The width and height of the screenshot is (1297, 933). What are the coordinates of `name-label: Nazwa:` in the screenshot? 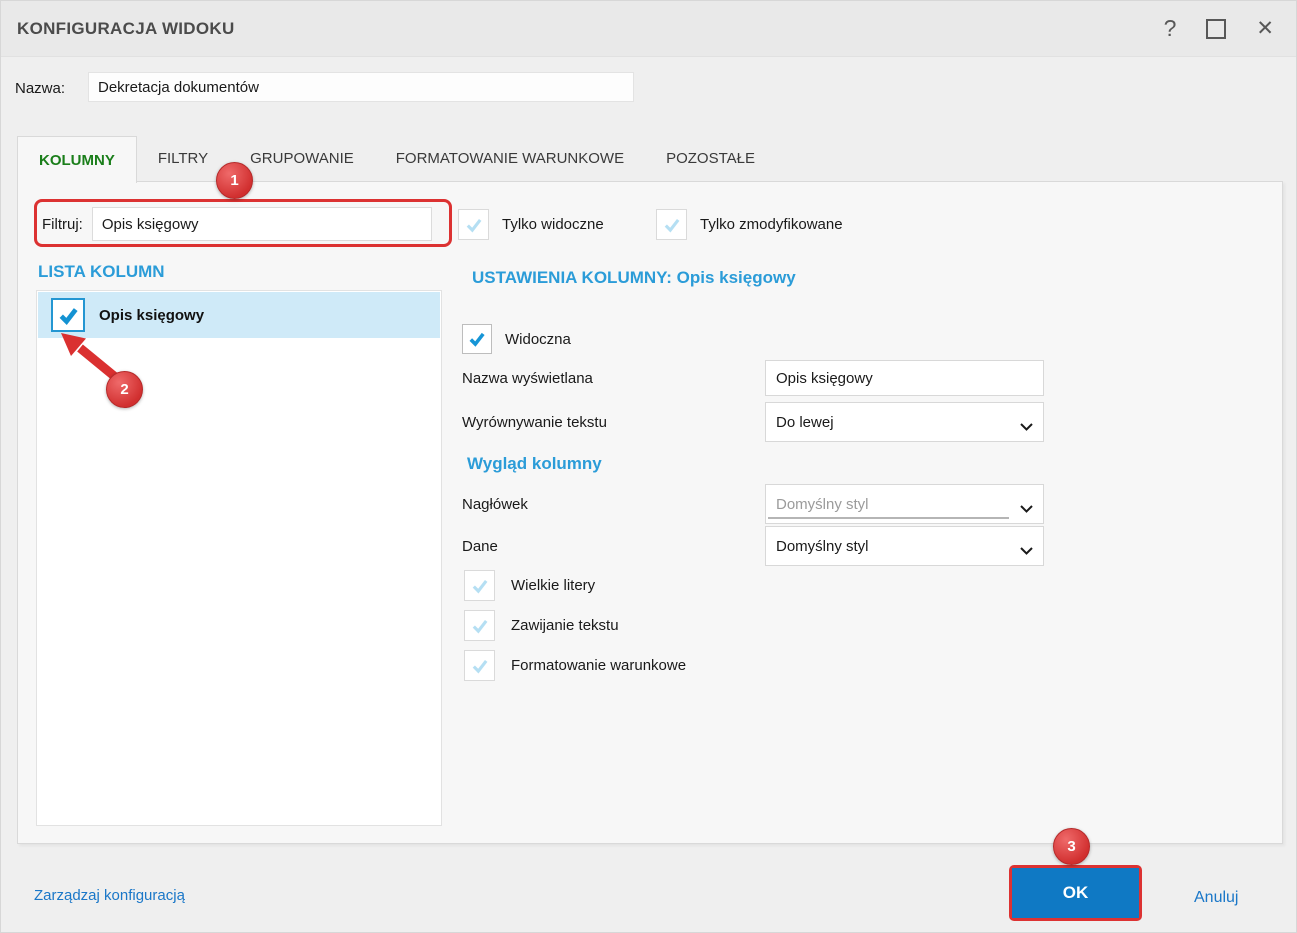 It's located at (40, 88).